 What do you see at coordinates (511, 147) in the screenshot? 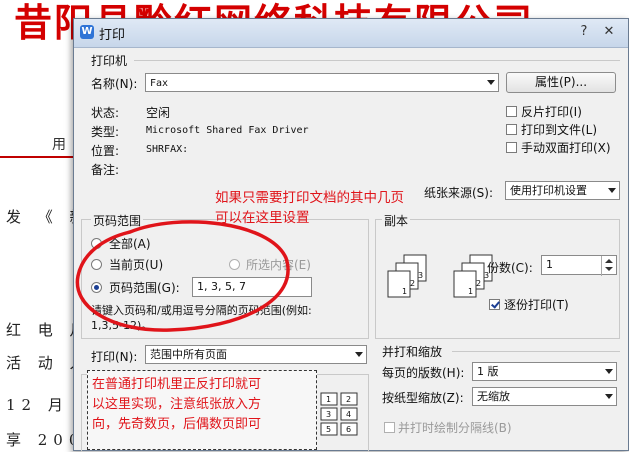
I see `manual-duplex-checkbox` at bounding box center [511, 147].